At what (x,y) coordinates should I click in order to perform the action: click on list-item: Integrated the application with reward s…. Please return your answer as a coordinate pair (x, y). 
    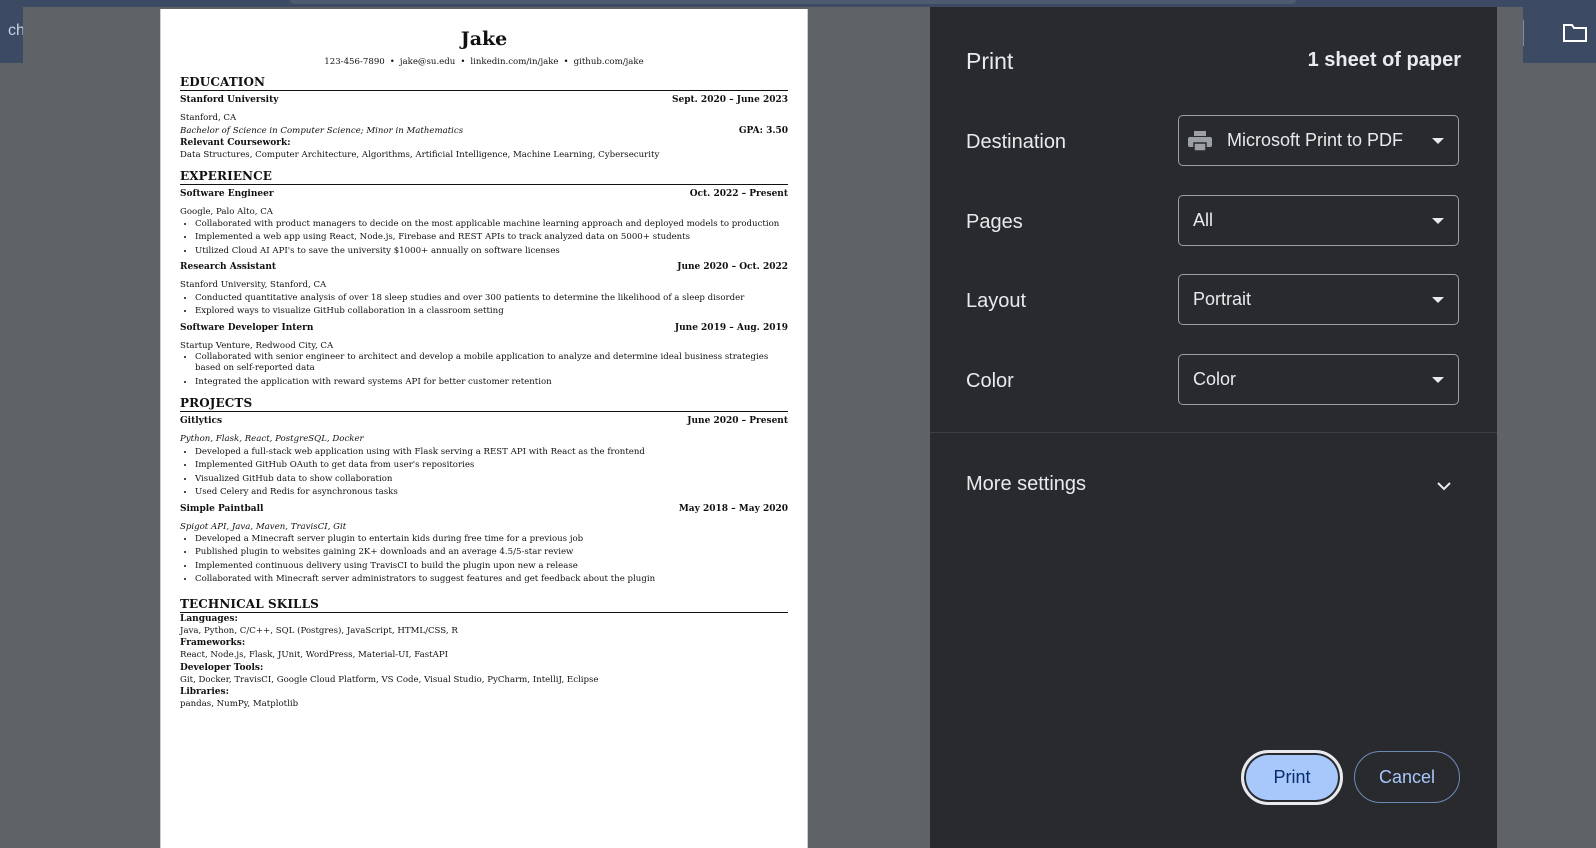
    Looking at the image, I should click on (491, 382).